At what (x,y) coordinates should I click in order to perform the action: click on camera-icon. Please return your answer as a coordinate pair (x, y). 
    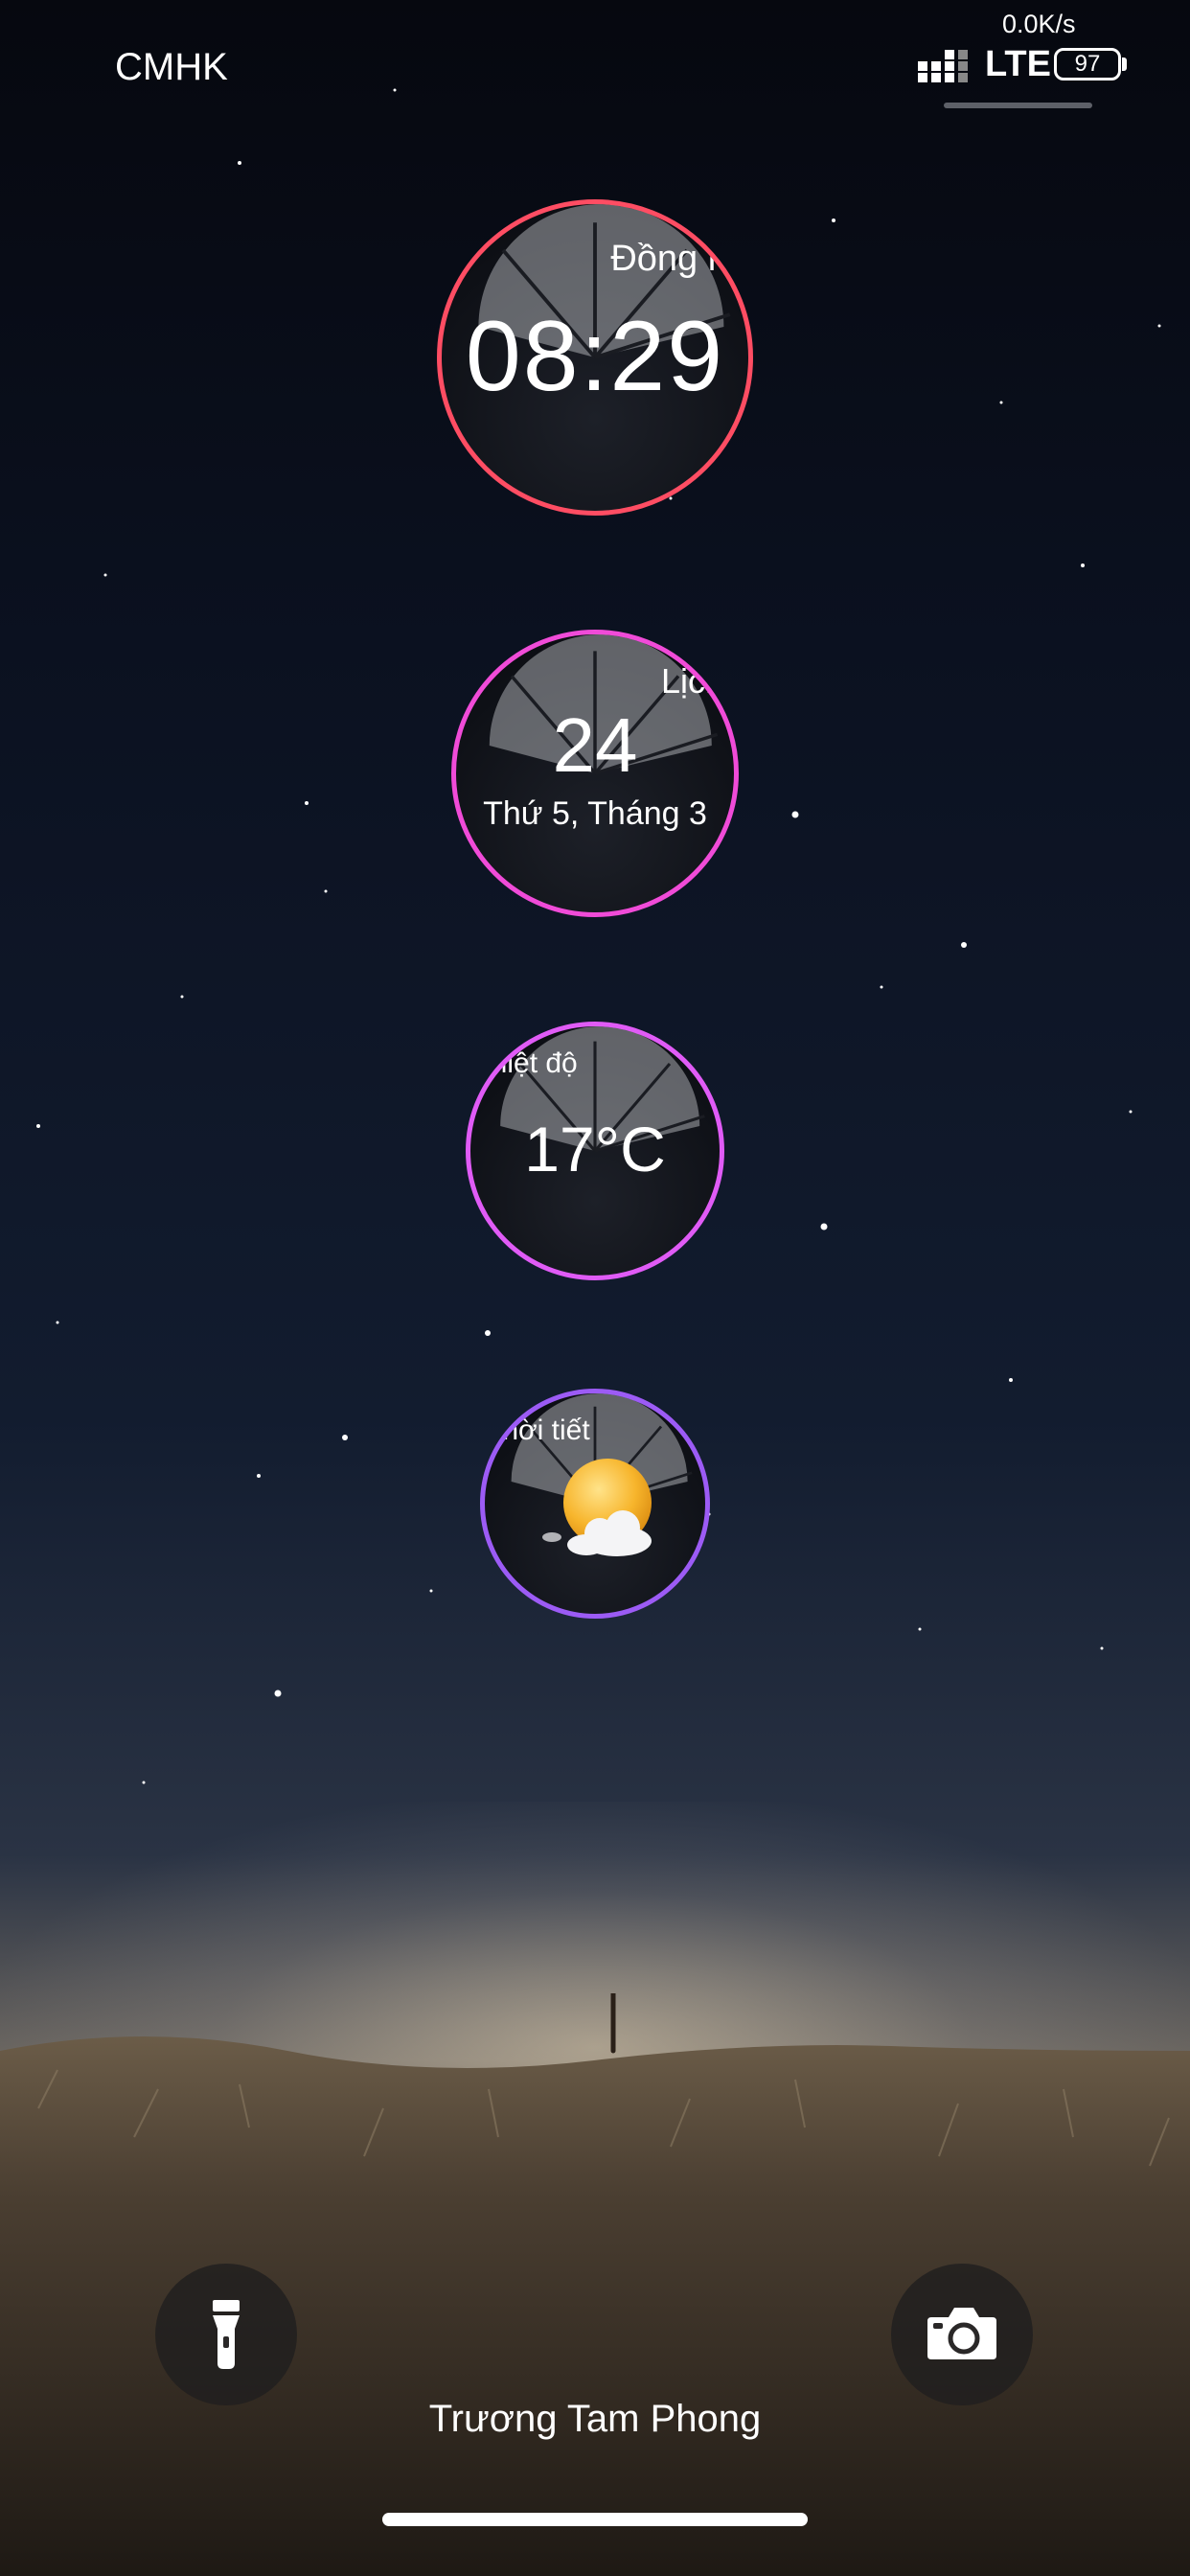
    Looking at the image, I should click on (962, 2333).